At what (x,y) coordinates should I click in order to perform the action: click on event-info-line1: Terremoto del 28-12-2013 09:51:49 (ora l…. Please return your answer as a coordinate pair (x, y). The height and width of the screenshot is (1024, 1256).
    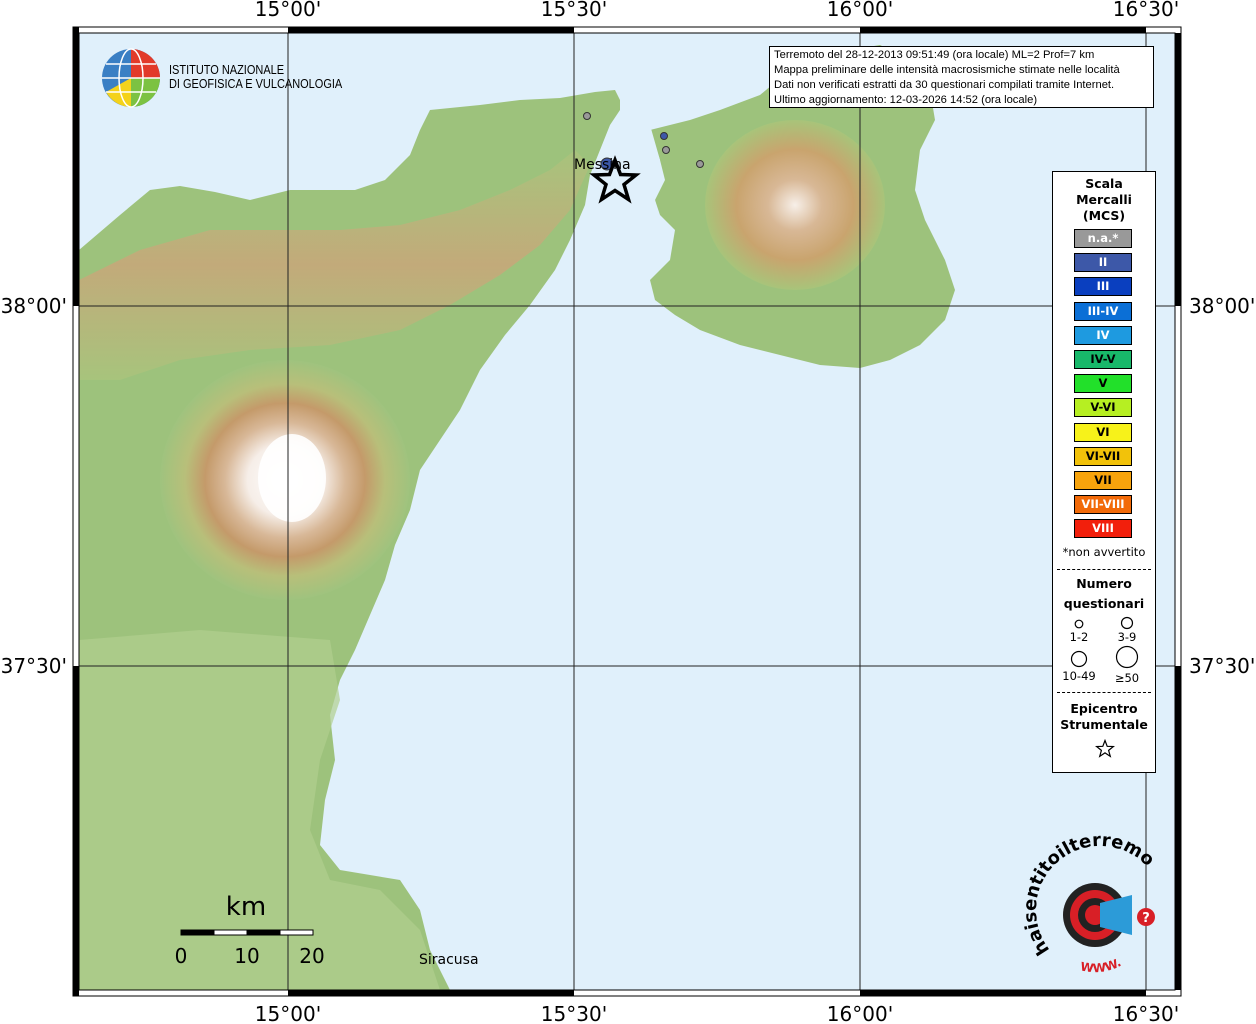
    Looking at the image, I should click on (934, 55).